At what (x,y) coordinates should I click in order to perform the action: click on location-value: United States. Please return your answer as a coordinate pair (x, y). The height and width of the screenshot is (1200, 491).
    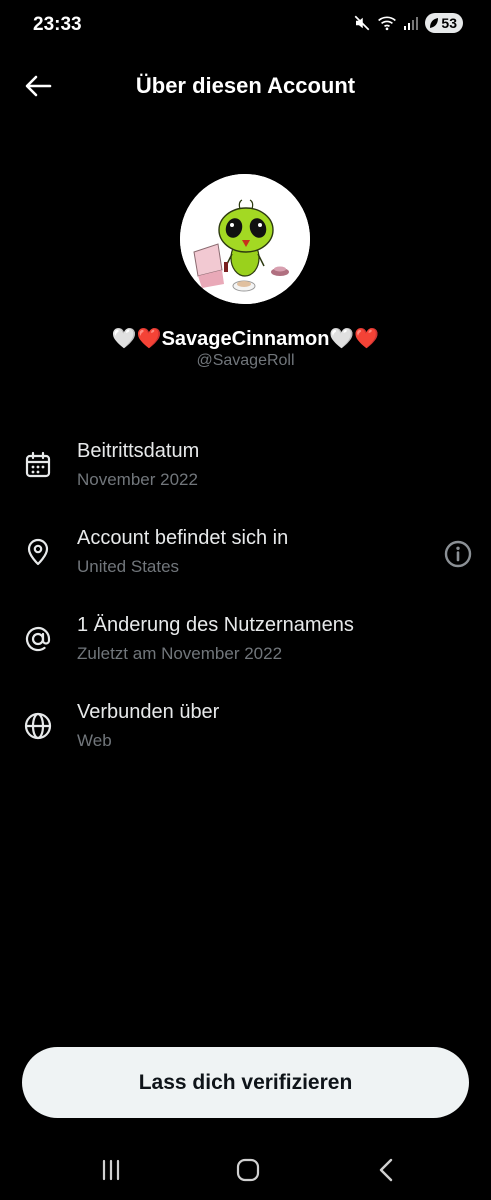
    Looking at the image, I should click on (128, 566).